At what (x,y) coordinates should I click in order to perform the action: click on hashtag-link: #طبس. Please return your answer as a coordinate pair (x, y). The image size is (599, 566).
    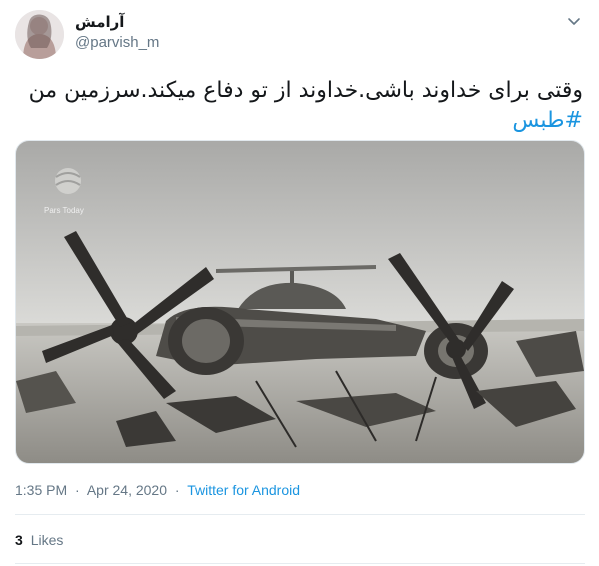
    Looking at the image, I should click on (299, 121).